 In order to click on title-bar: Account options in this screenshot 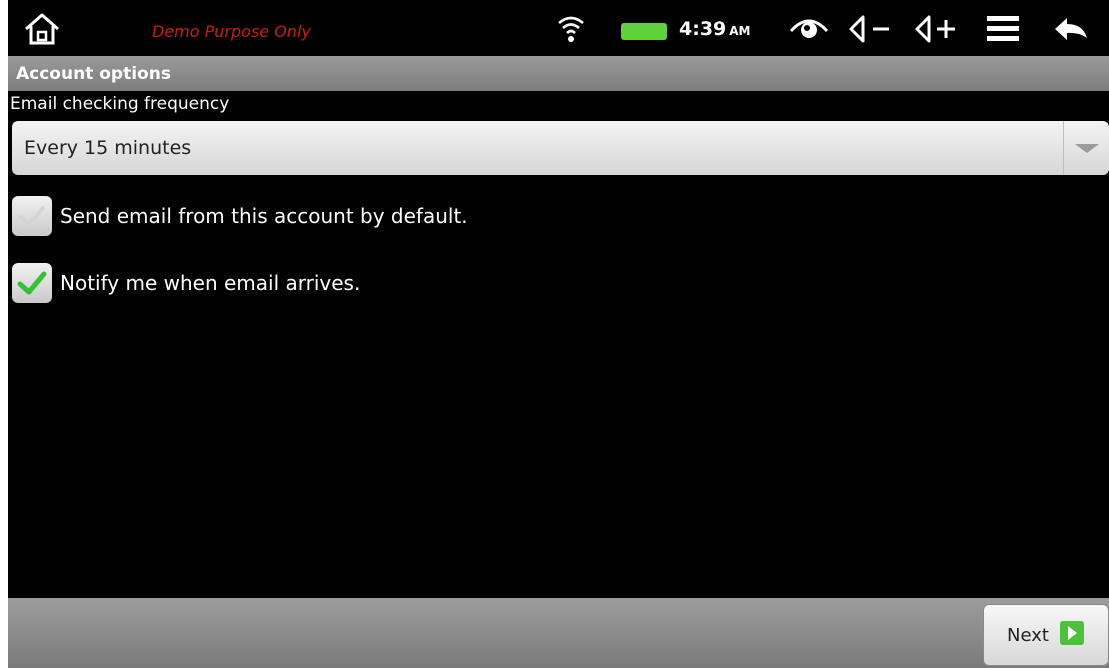, I will do `click(558, 73)`.